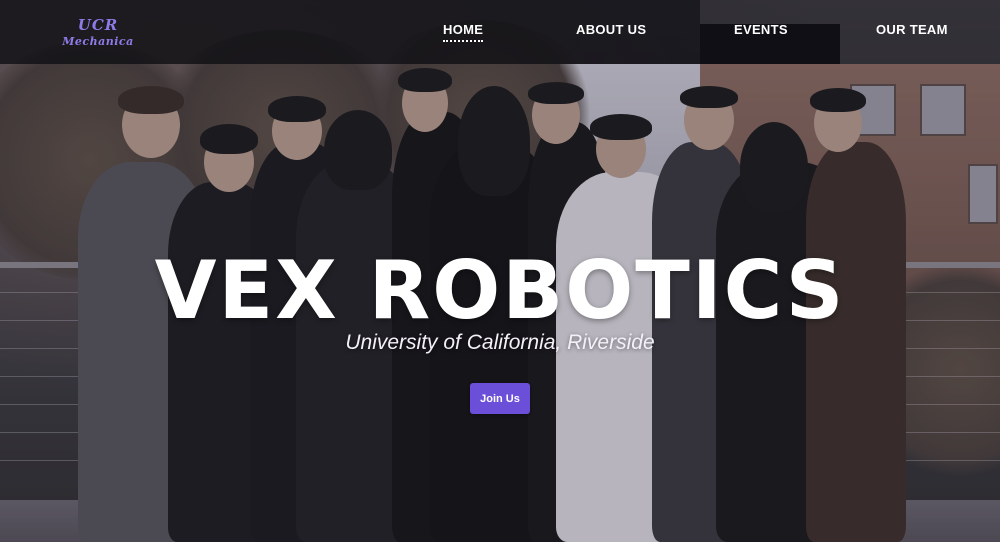 This screenshot has height=542, width=1000. I want to click on logo-line-1: UCR, so click(98, 24).